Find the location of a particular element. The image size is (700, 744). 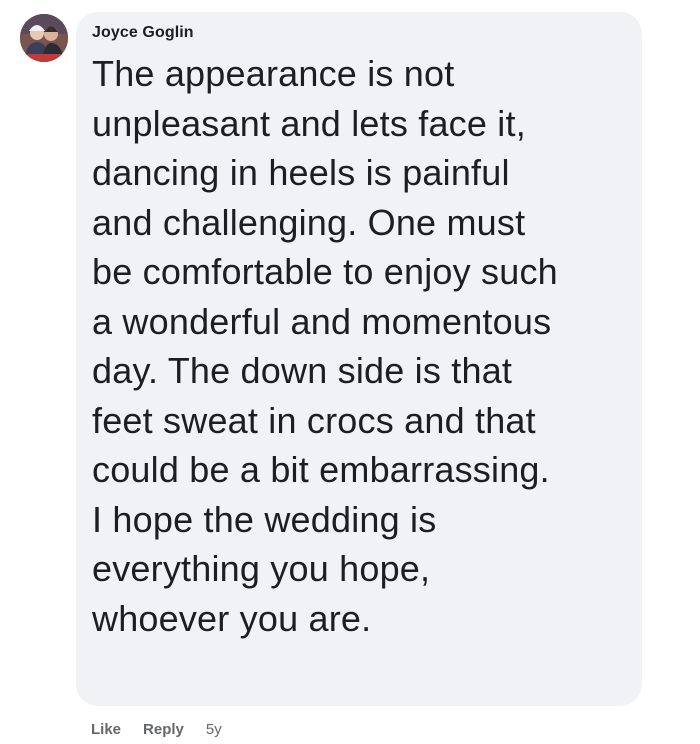

comment-line: unpleasant and lets face it, is located at coordinates (309, 123).